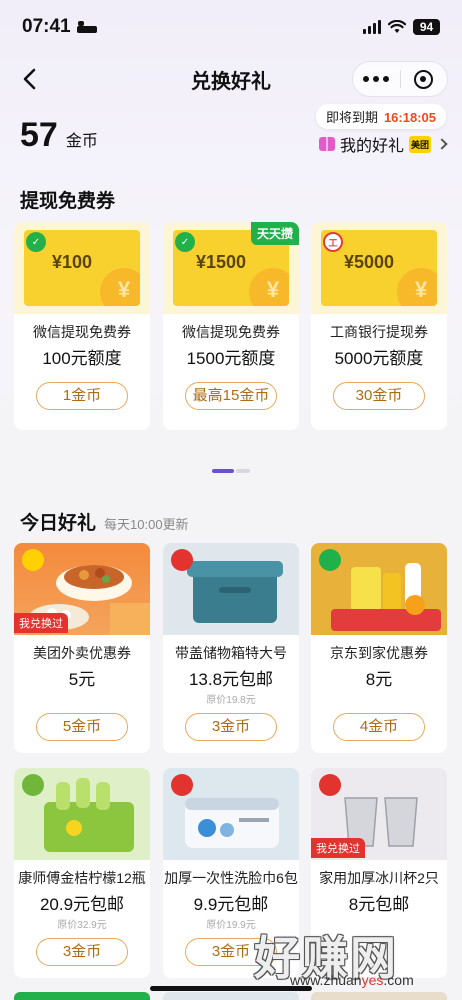 Image resolution: width=462 pixels, height=1000 pixels. Describe the element at coordinates (379, 653) in the screenshot. I see `gift-name: 京东到家优惠券` at that location.